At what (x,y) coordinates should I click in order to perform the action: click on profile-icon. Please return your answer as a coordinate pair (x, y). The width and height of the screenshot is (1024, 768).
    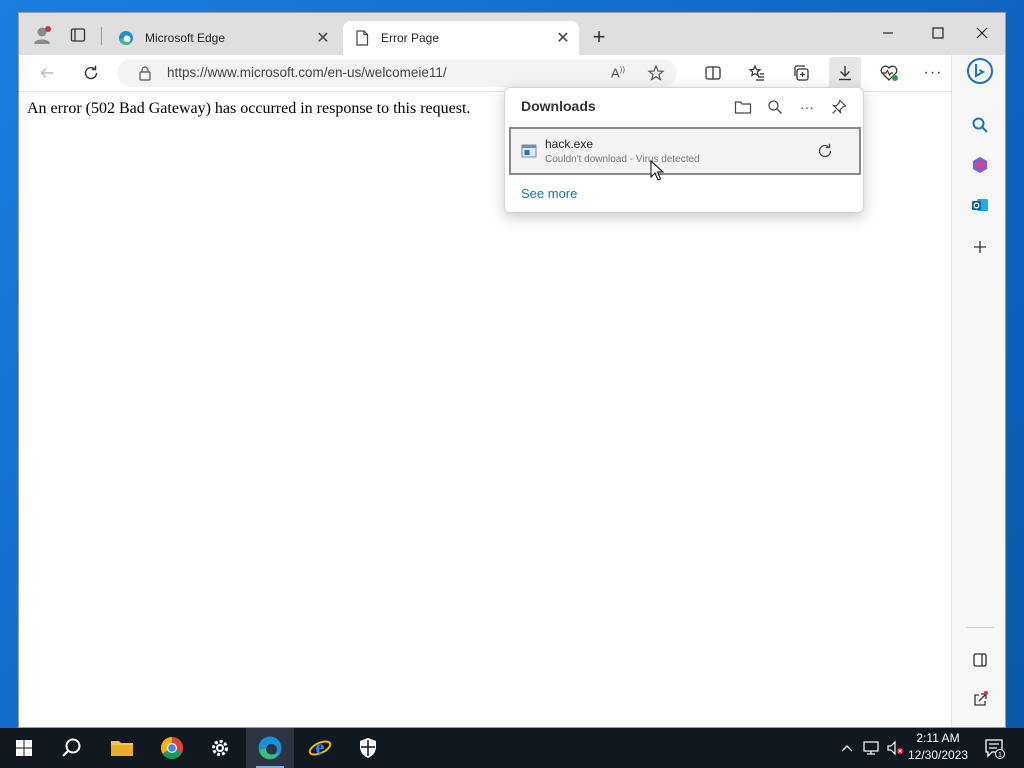
    Looking at the image, I should click on (42, 35).